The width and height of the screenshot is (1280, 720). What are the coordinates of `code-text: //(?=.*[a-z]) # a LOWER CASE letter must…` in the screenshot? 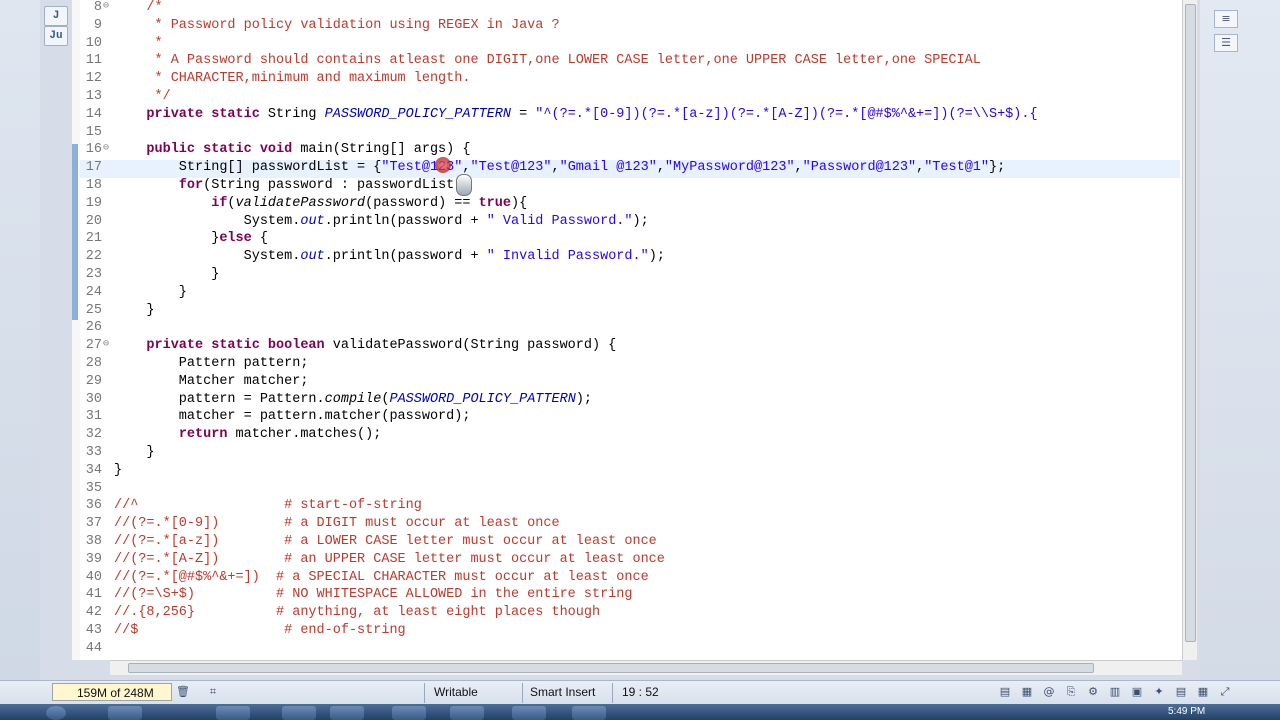 It's located at (385, 541).